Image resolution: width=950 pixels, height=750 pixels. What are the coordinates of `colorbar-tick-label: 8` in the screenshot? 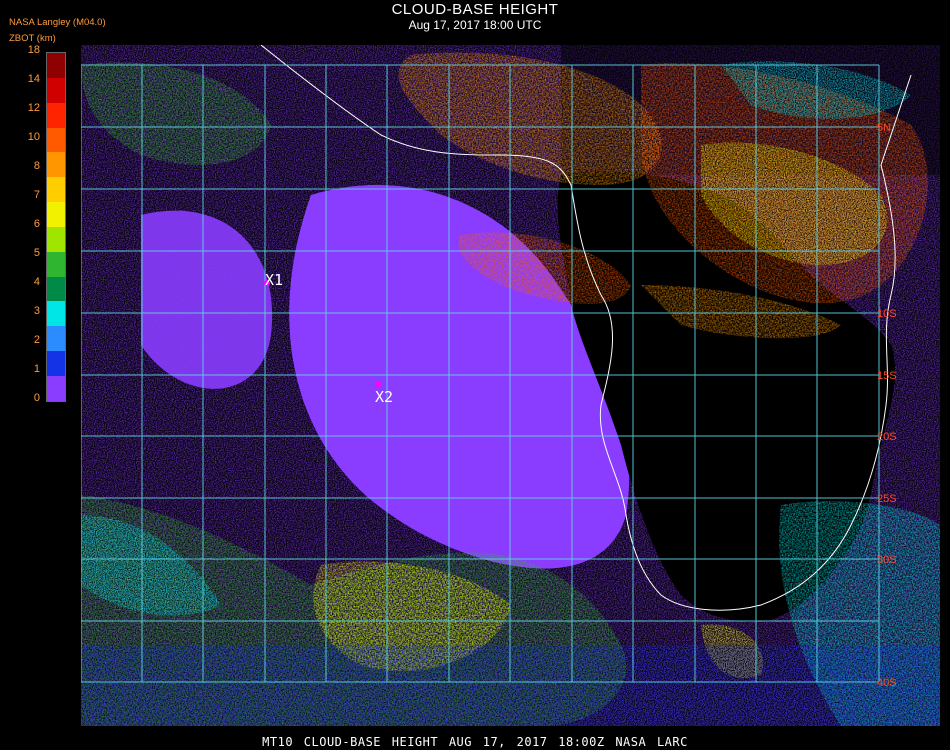 It's located at (36, 166).